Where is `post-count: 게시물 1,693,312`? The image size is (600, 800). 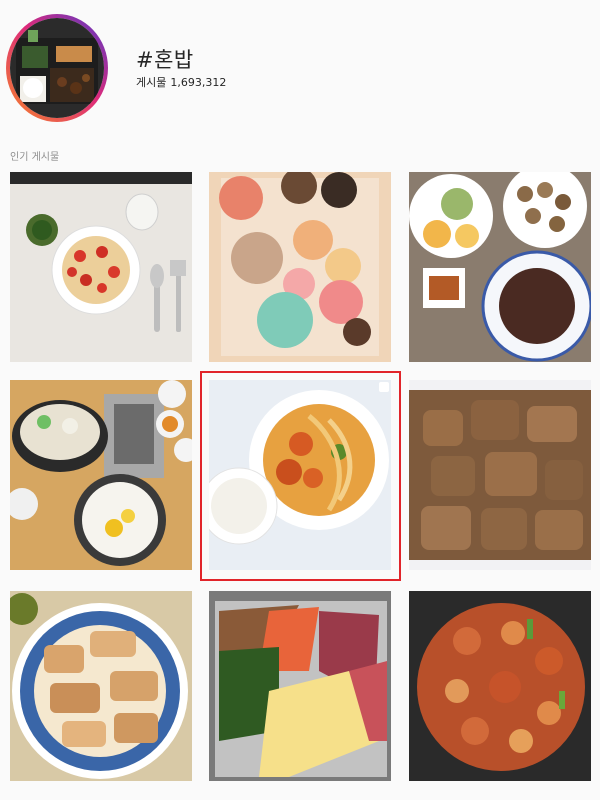
post-count: 게시물 1,693,312 is located at coordinates (181, 82).